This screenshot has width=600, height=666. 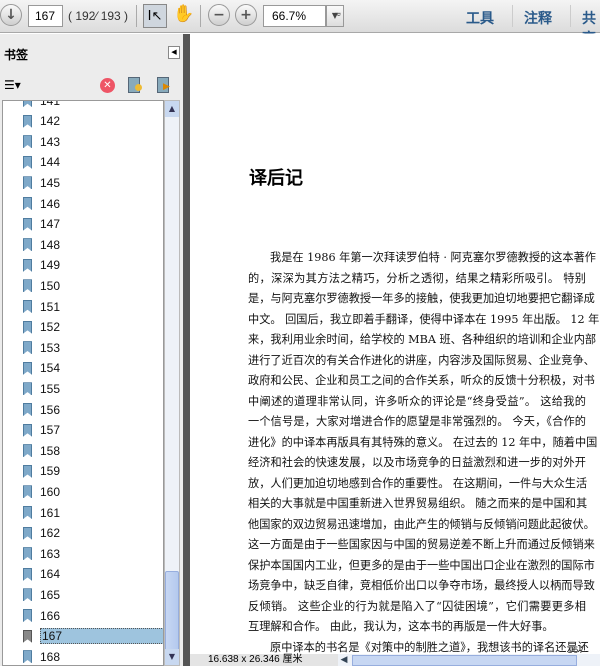 I want to click on bookmark-item: 161, so click(x=41, y=512).